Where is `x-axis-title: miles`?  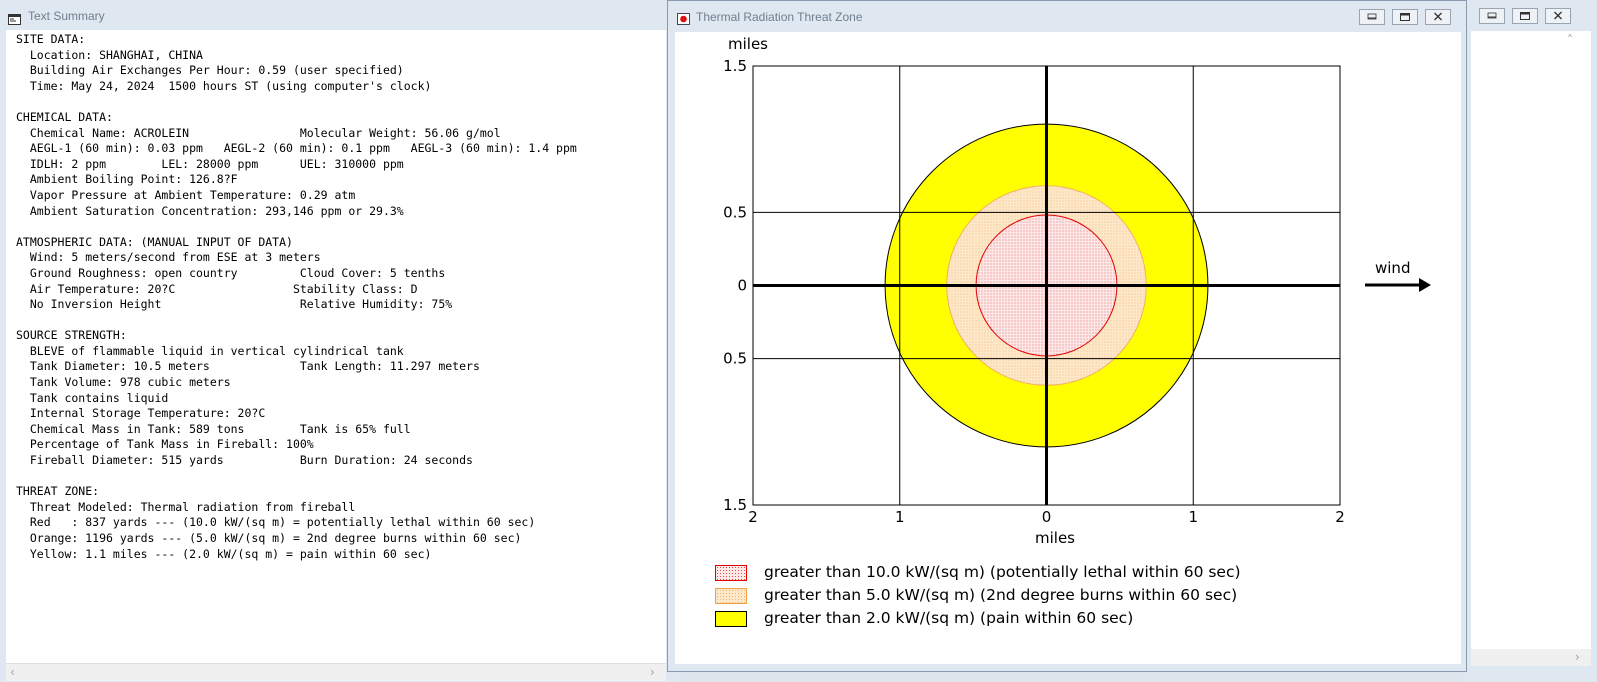
x-axis-title: miles is located at coordinates (1055, 538).